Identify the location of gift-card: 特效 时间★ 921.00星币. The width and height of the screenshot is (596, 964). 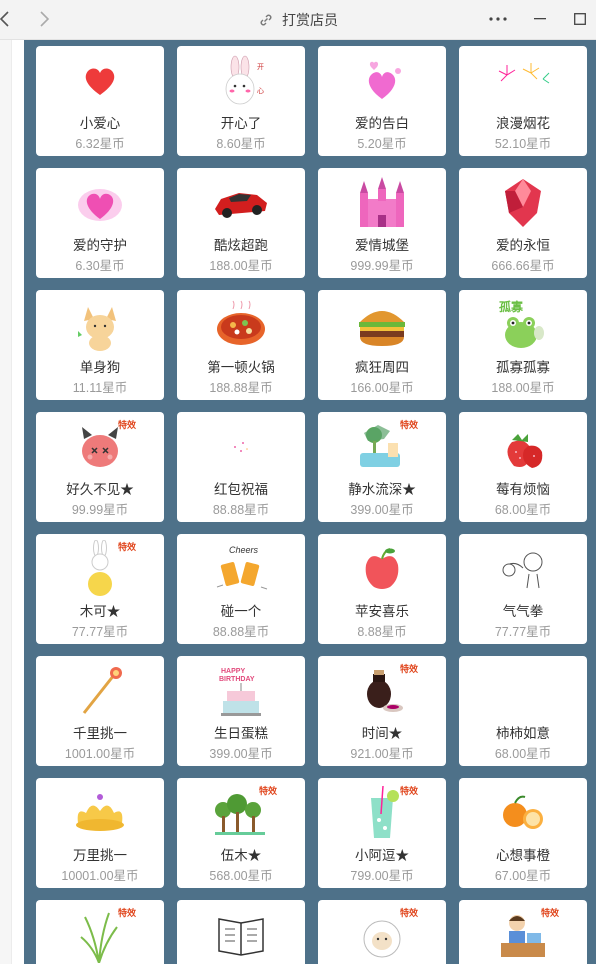
(382, 711).